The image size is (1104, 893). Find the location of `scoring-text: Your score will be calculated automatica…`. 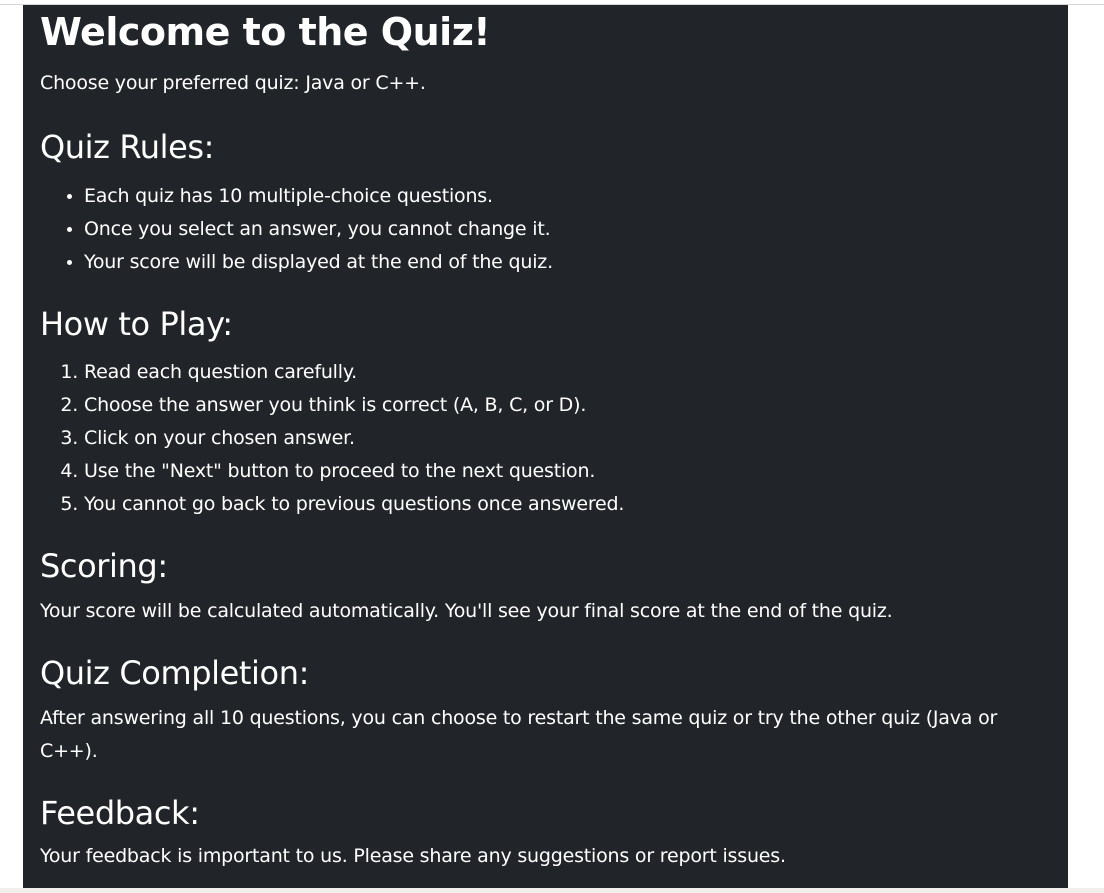

scoring-text: Your score will be calculated automatica… is located at coordinates (466, 611).